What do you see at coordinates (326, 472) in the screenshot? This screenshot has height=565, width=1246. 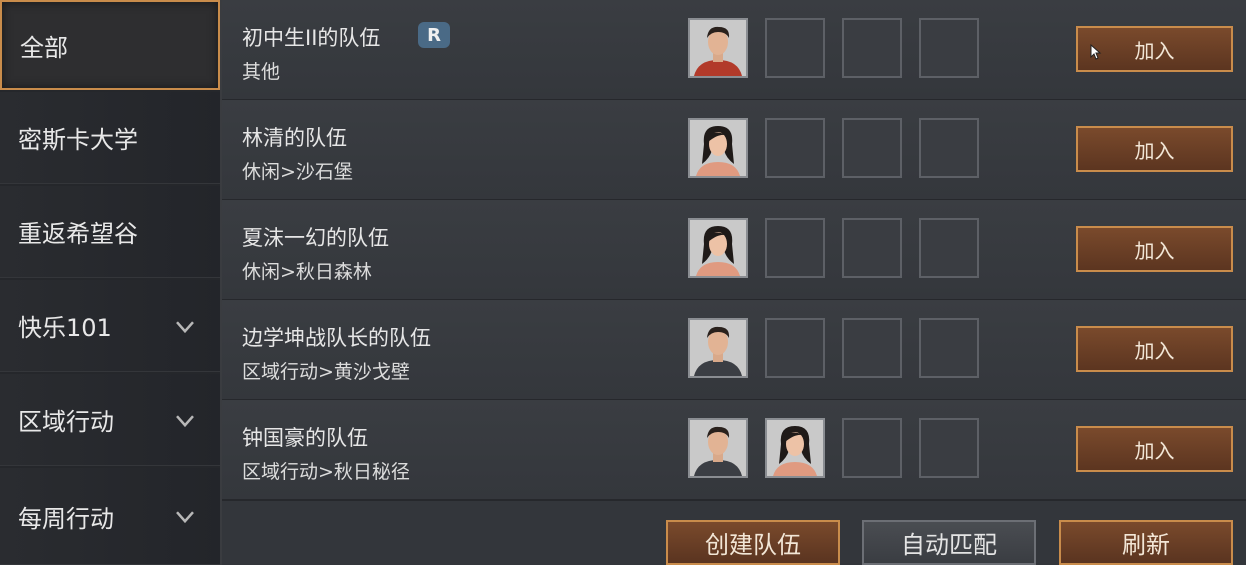 I see `team-activity: 区域行动>秋日秘径` at bounding box center [326, 472].